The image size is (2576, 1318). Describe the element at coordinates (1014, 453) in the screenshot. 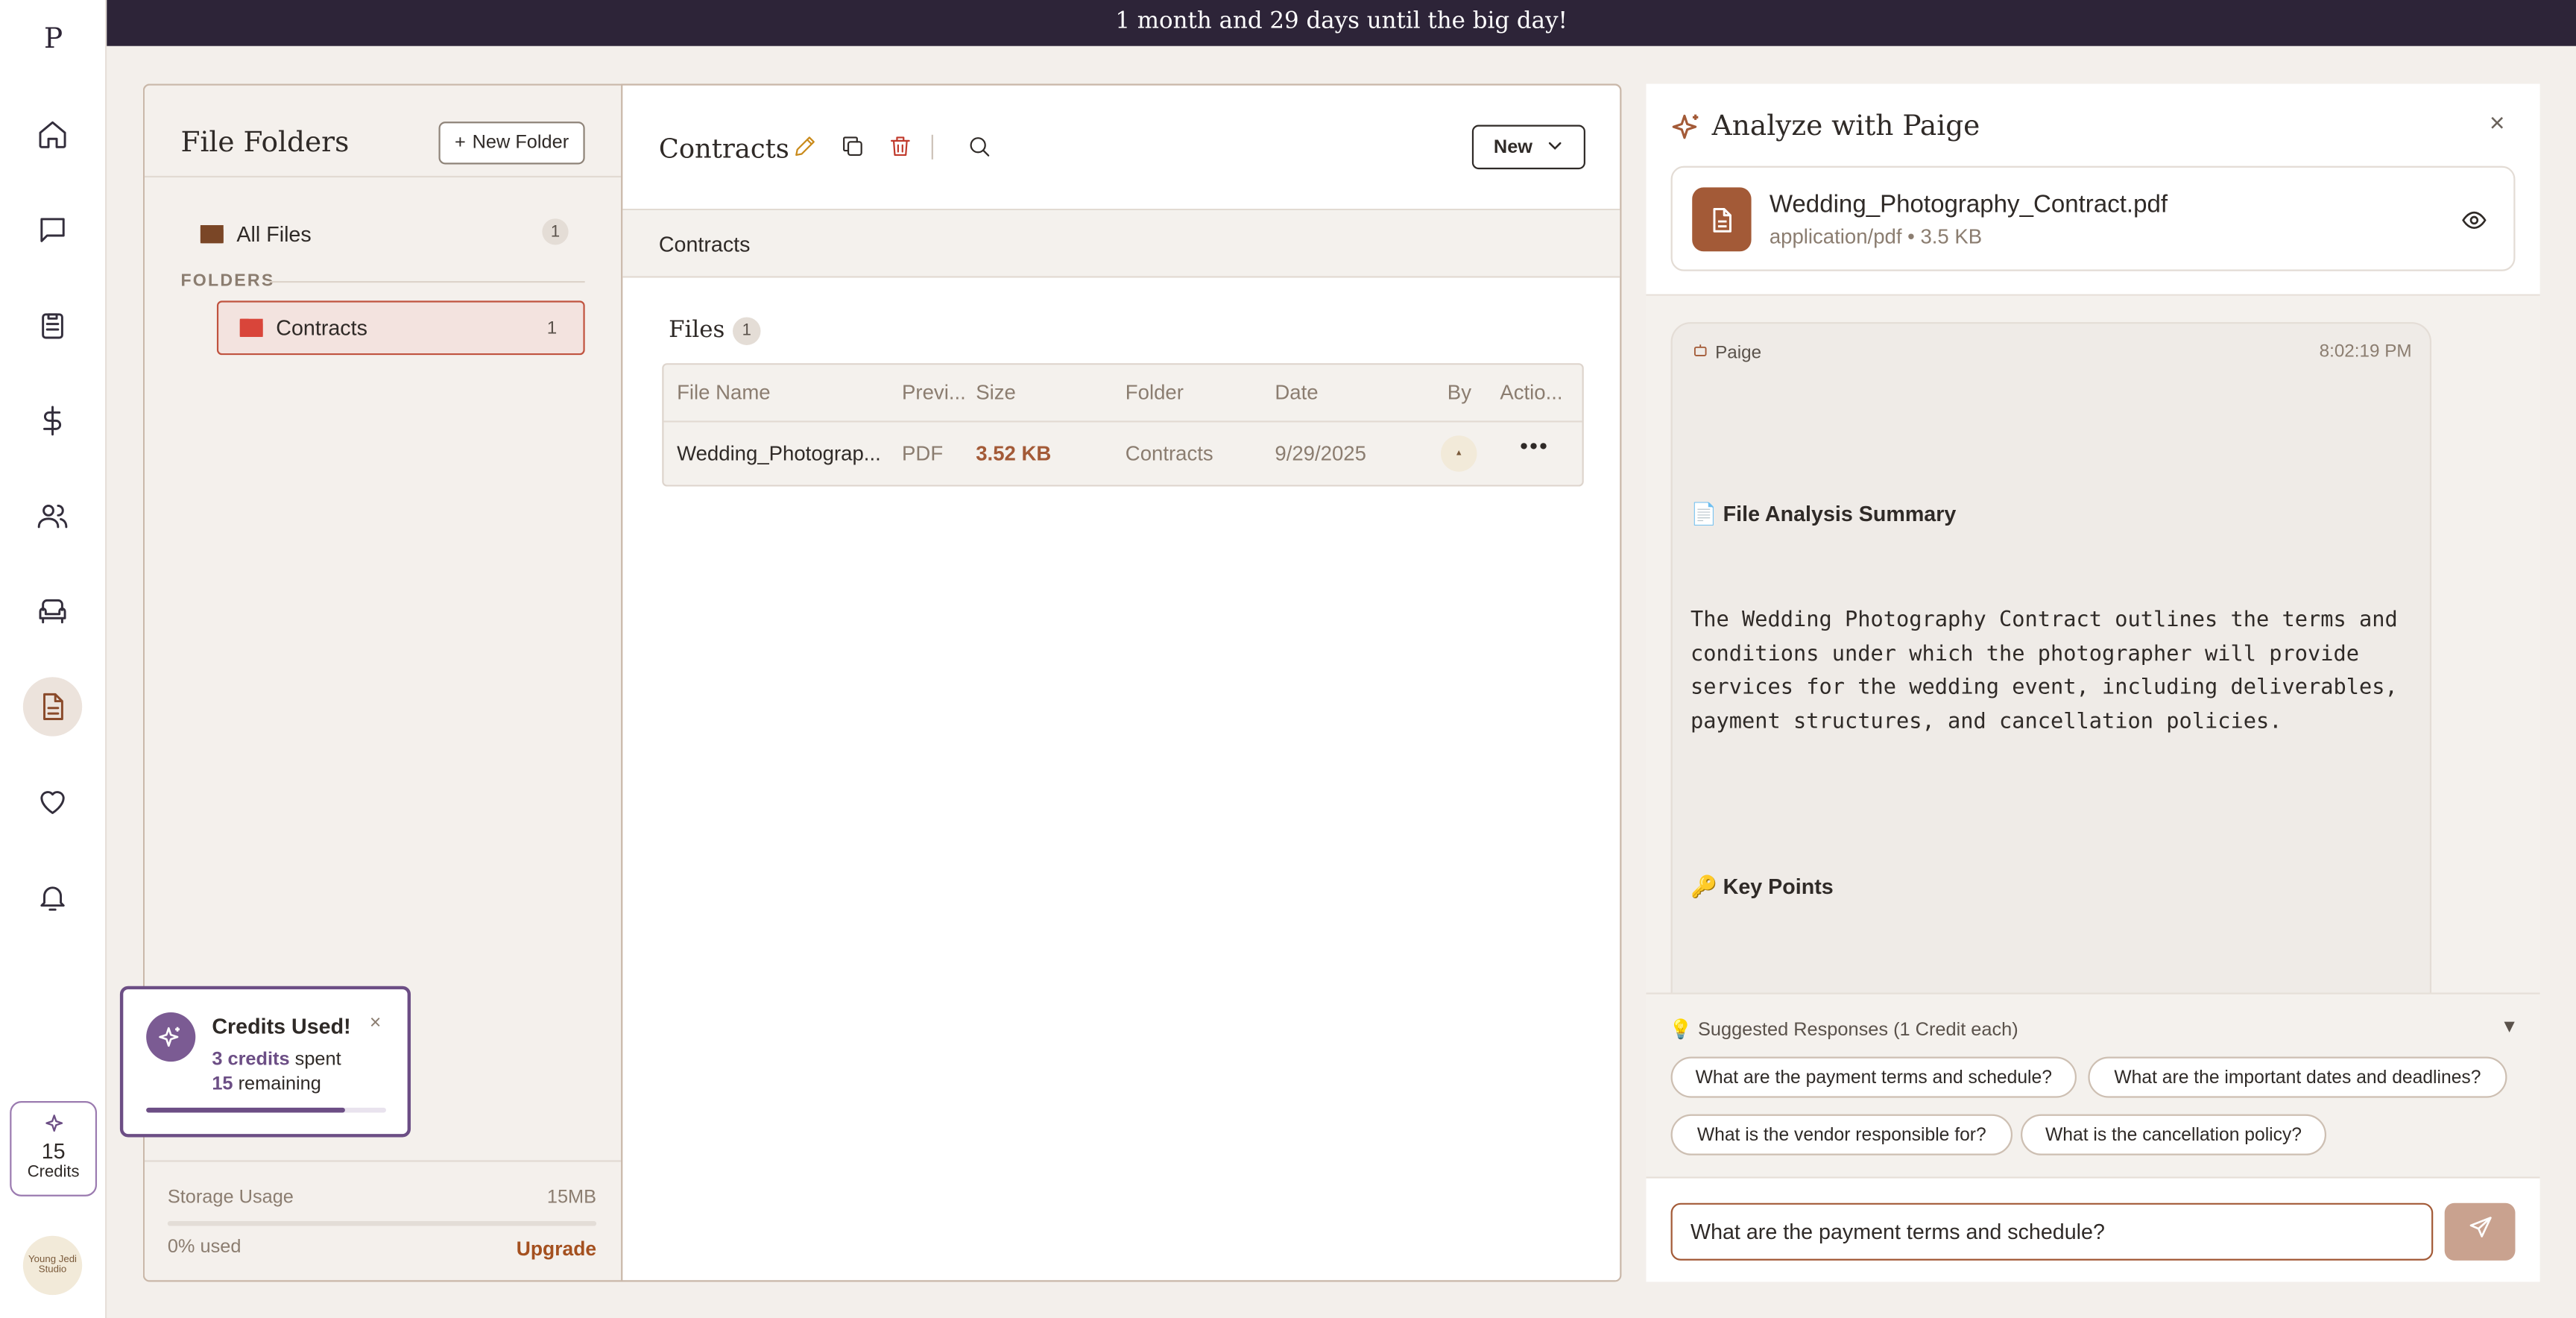

I see `size-cell: 3.52 KB` at that location.